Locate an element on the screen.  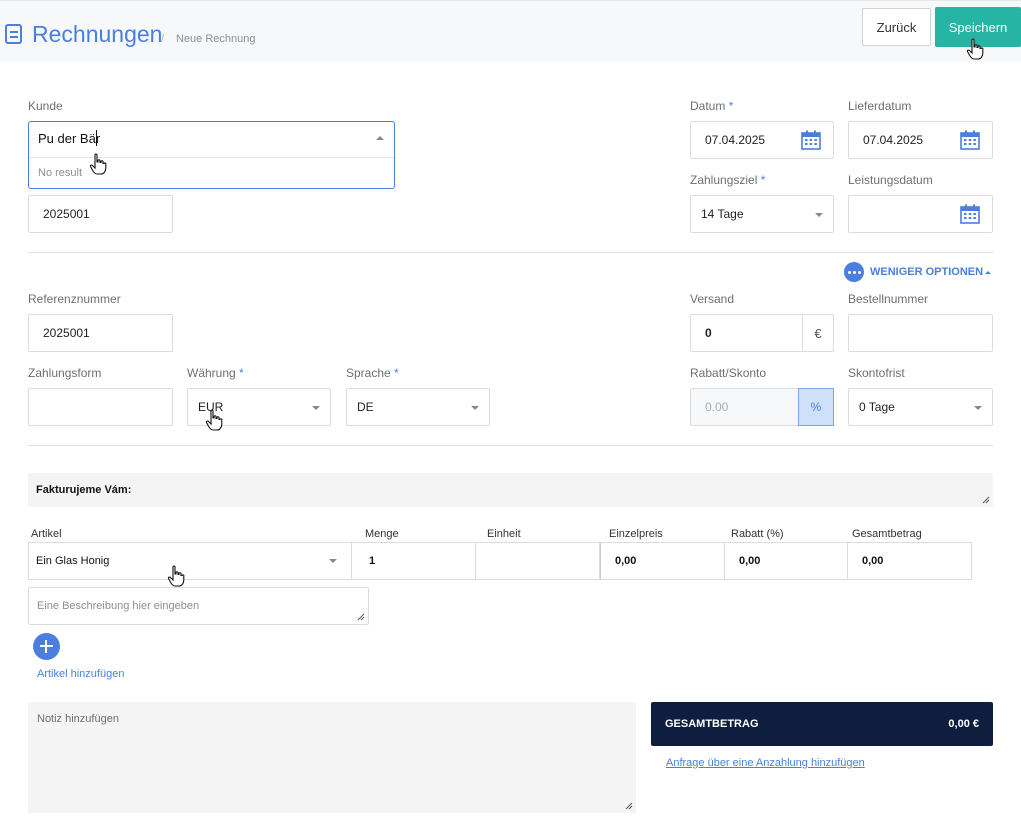
customer-no-result: No result is located at coordinates (60, 173).